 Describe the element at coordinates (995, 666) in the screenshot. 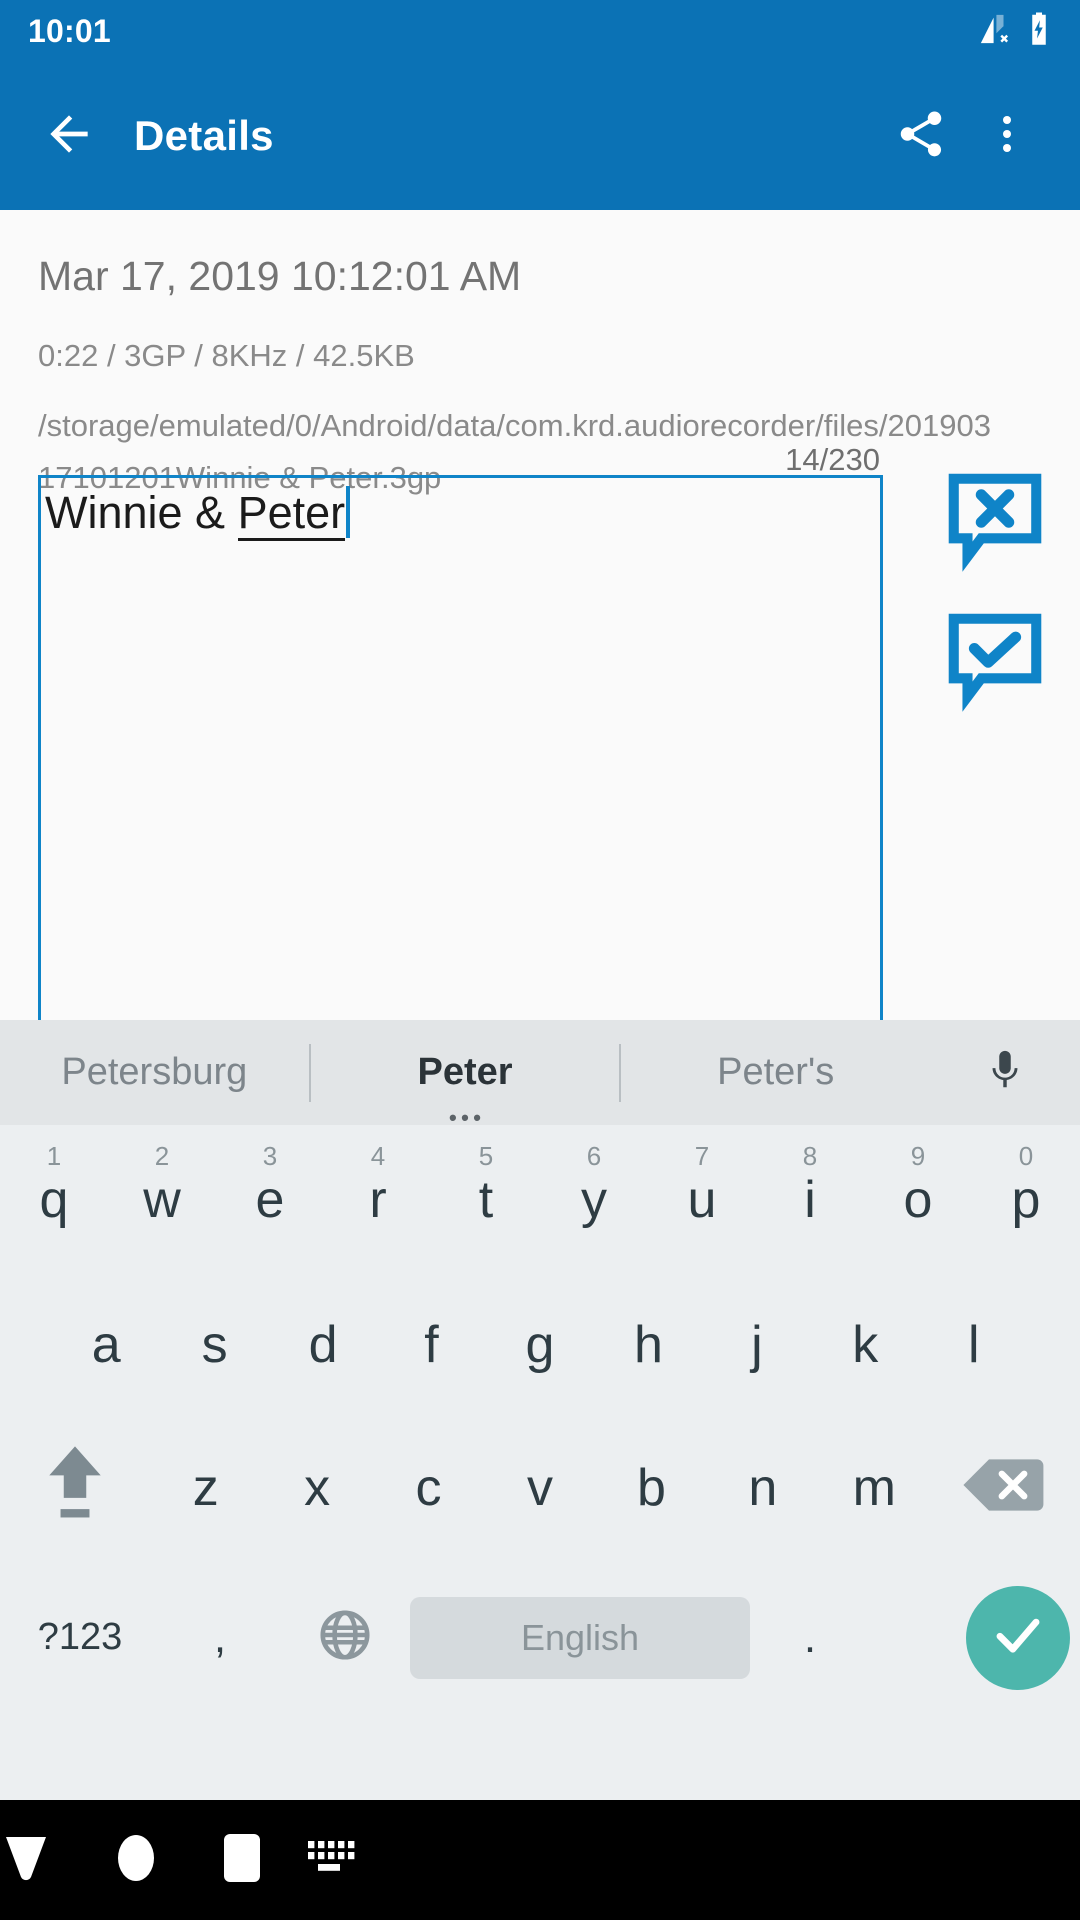

I see `comment-check-icon` at that location.